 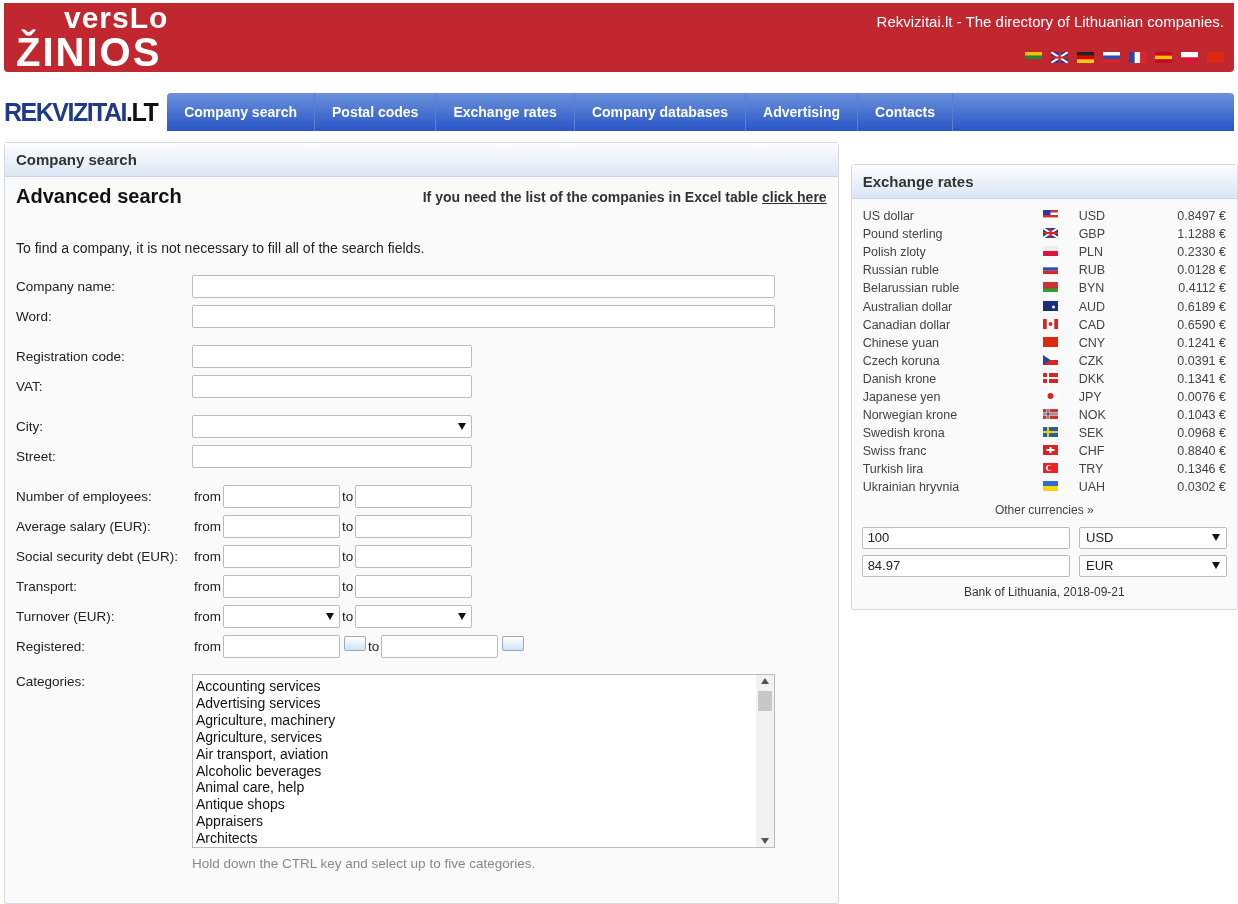 I want to click on list-option: Animal care, help, so click(x=474, y=788).